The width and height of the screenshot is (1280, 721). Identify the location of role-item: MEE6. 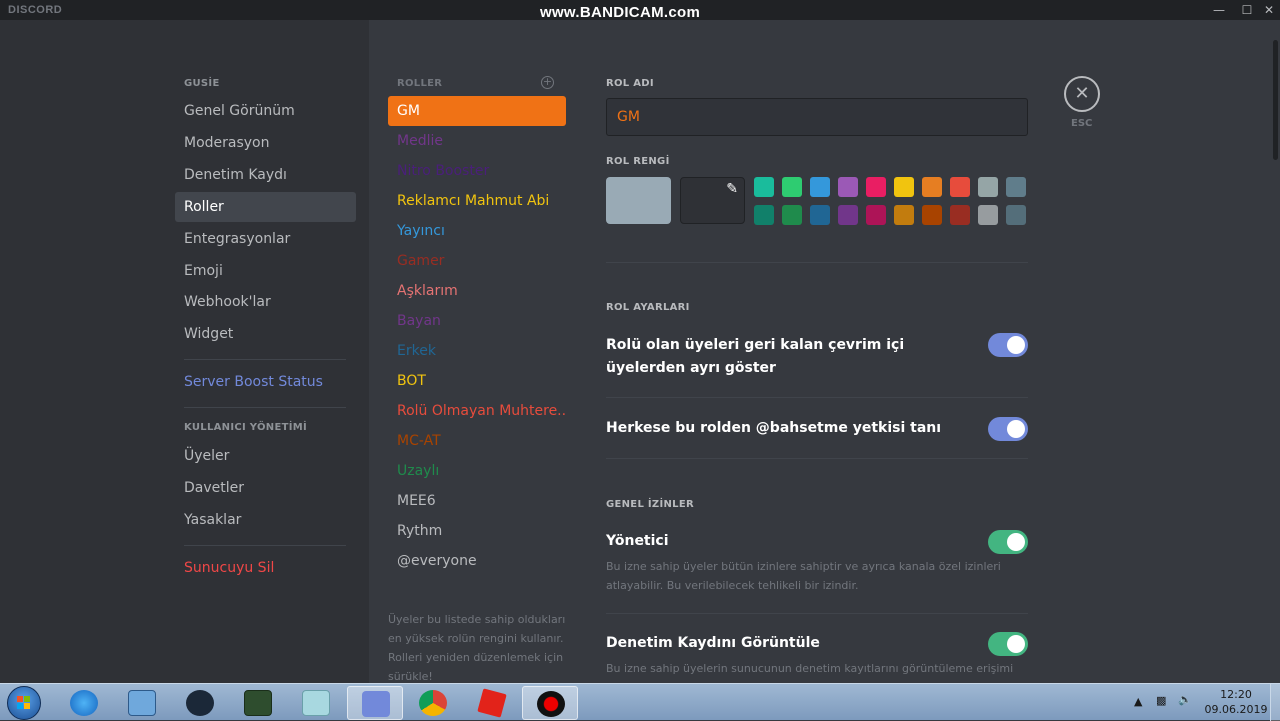
(477, 501).